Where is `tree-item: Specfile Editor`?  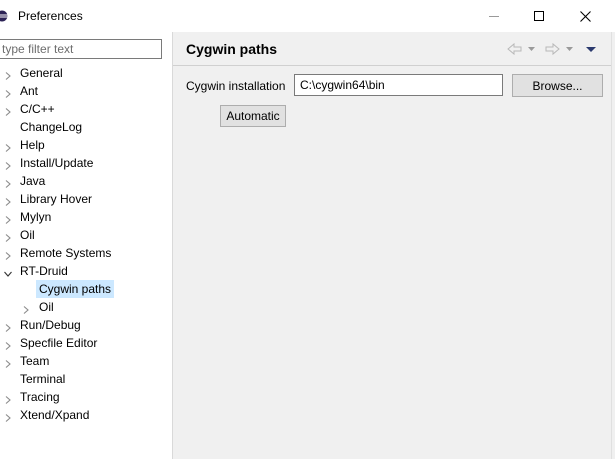
tree-item: Specfile Editor is located at coordinates (86, 343).